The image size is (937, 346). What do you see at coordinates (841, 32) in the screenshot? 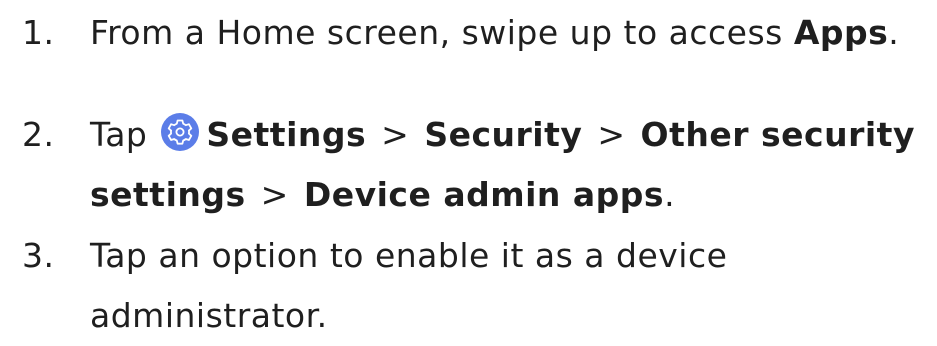
I see `apps-label: Apps` at bounding box center [841, 32].